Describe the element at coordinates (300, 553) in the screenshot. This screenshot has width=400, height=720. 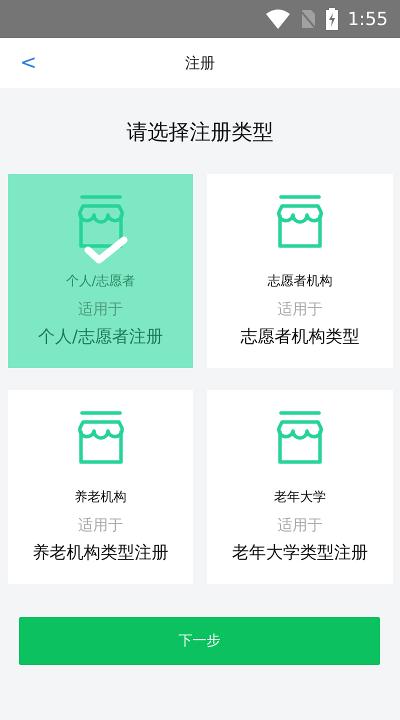
I see `type-description: 老年大学类型注册` at that location.